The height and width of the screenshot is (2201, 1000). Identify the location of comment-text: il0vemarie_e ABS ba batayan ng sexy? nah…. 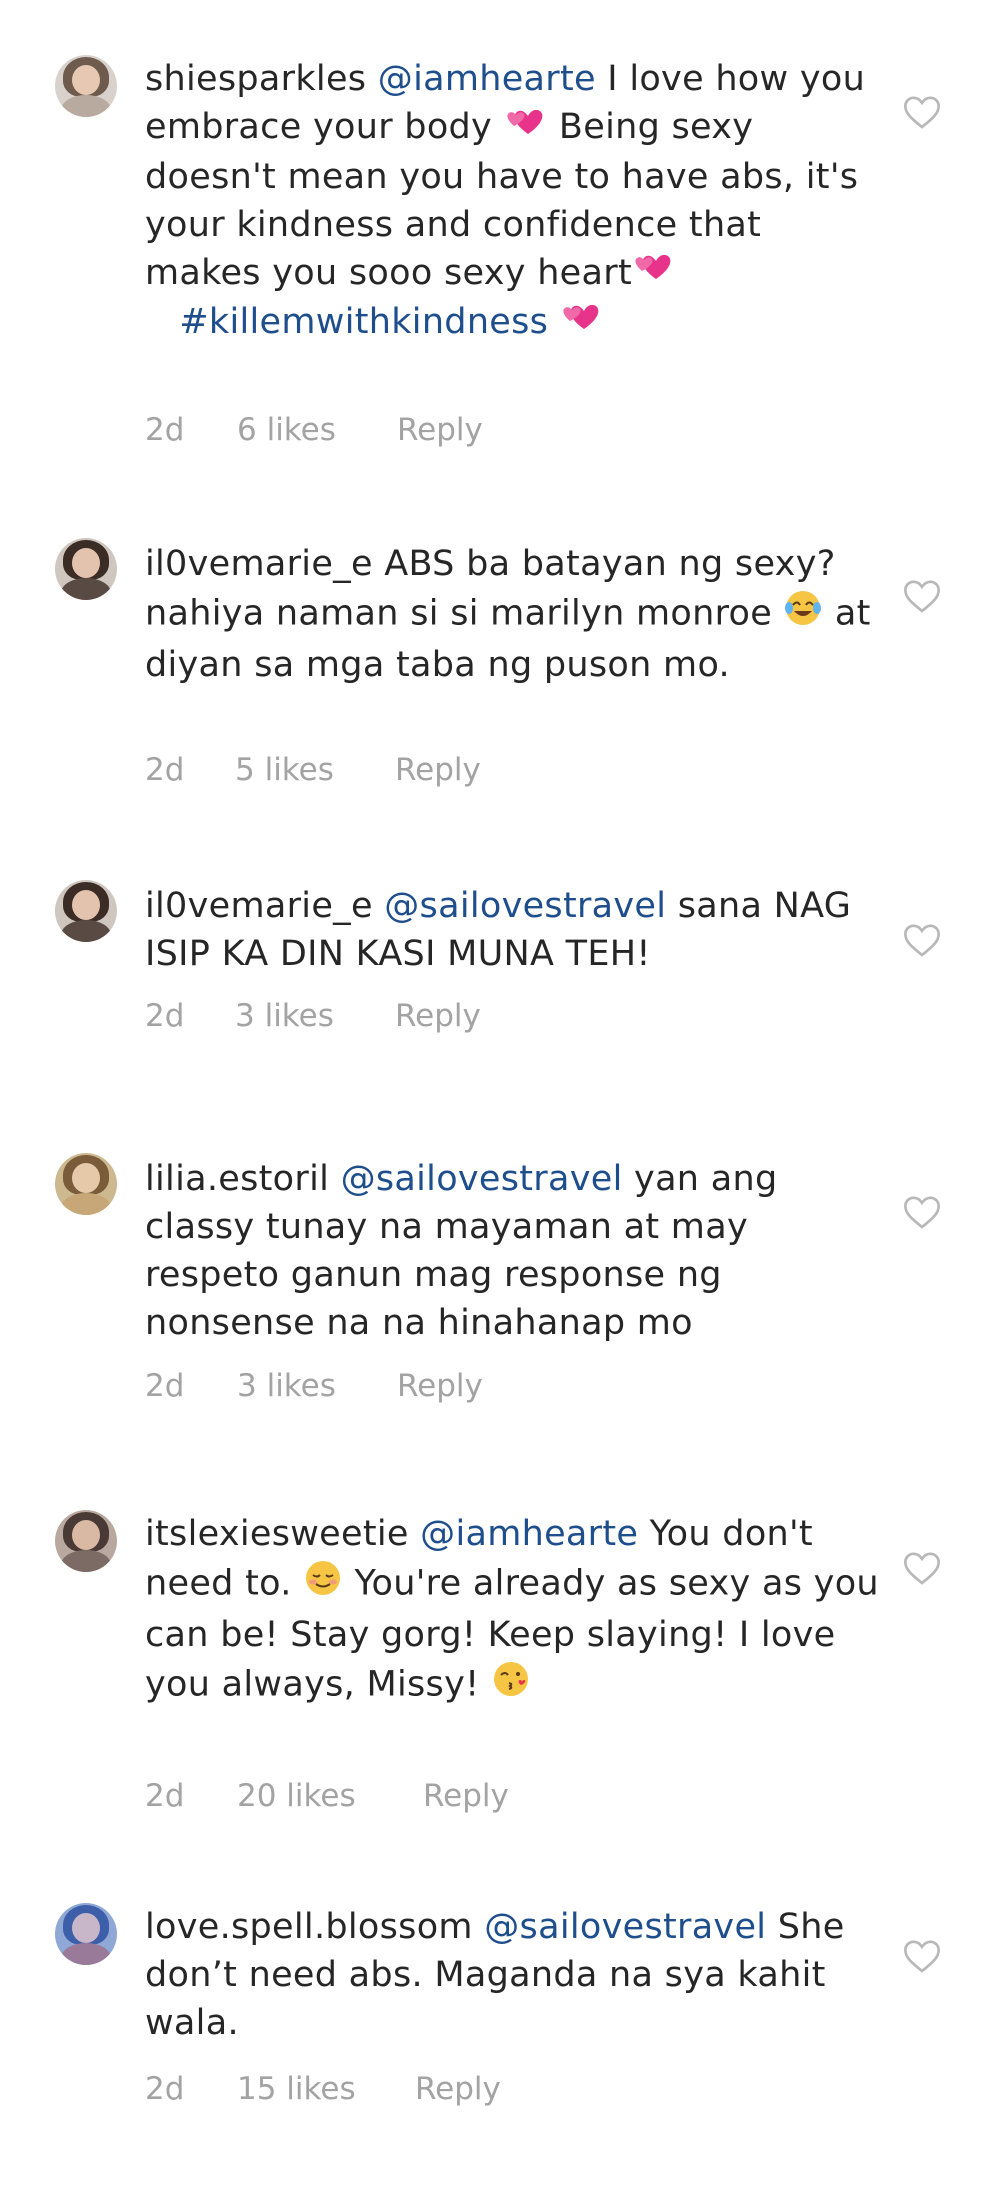
(515, 614).